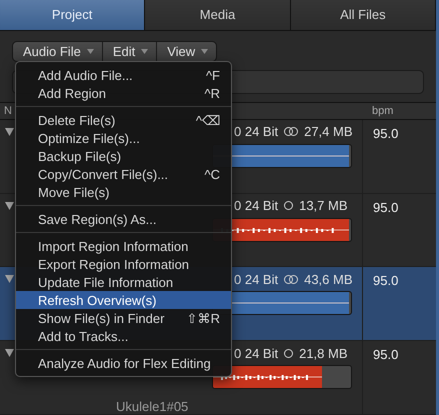 This screenshot has width=439, height=415. I want to click on shortcut-label: ^F, so click(213, 75).